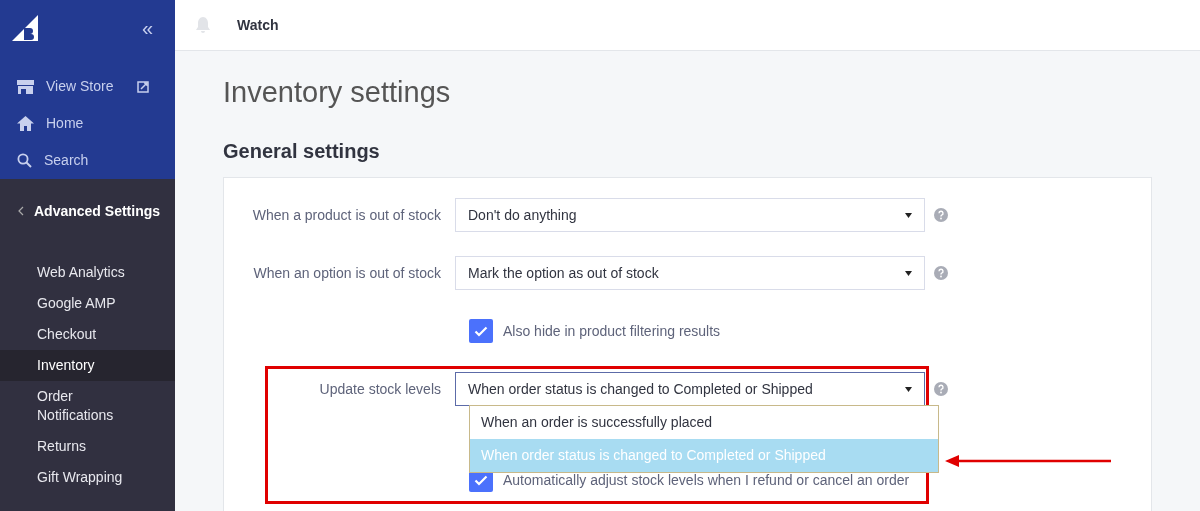 The image size is (1200, 511). I want to click on field-label: Update stock levels, so click(380, 389).